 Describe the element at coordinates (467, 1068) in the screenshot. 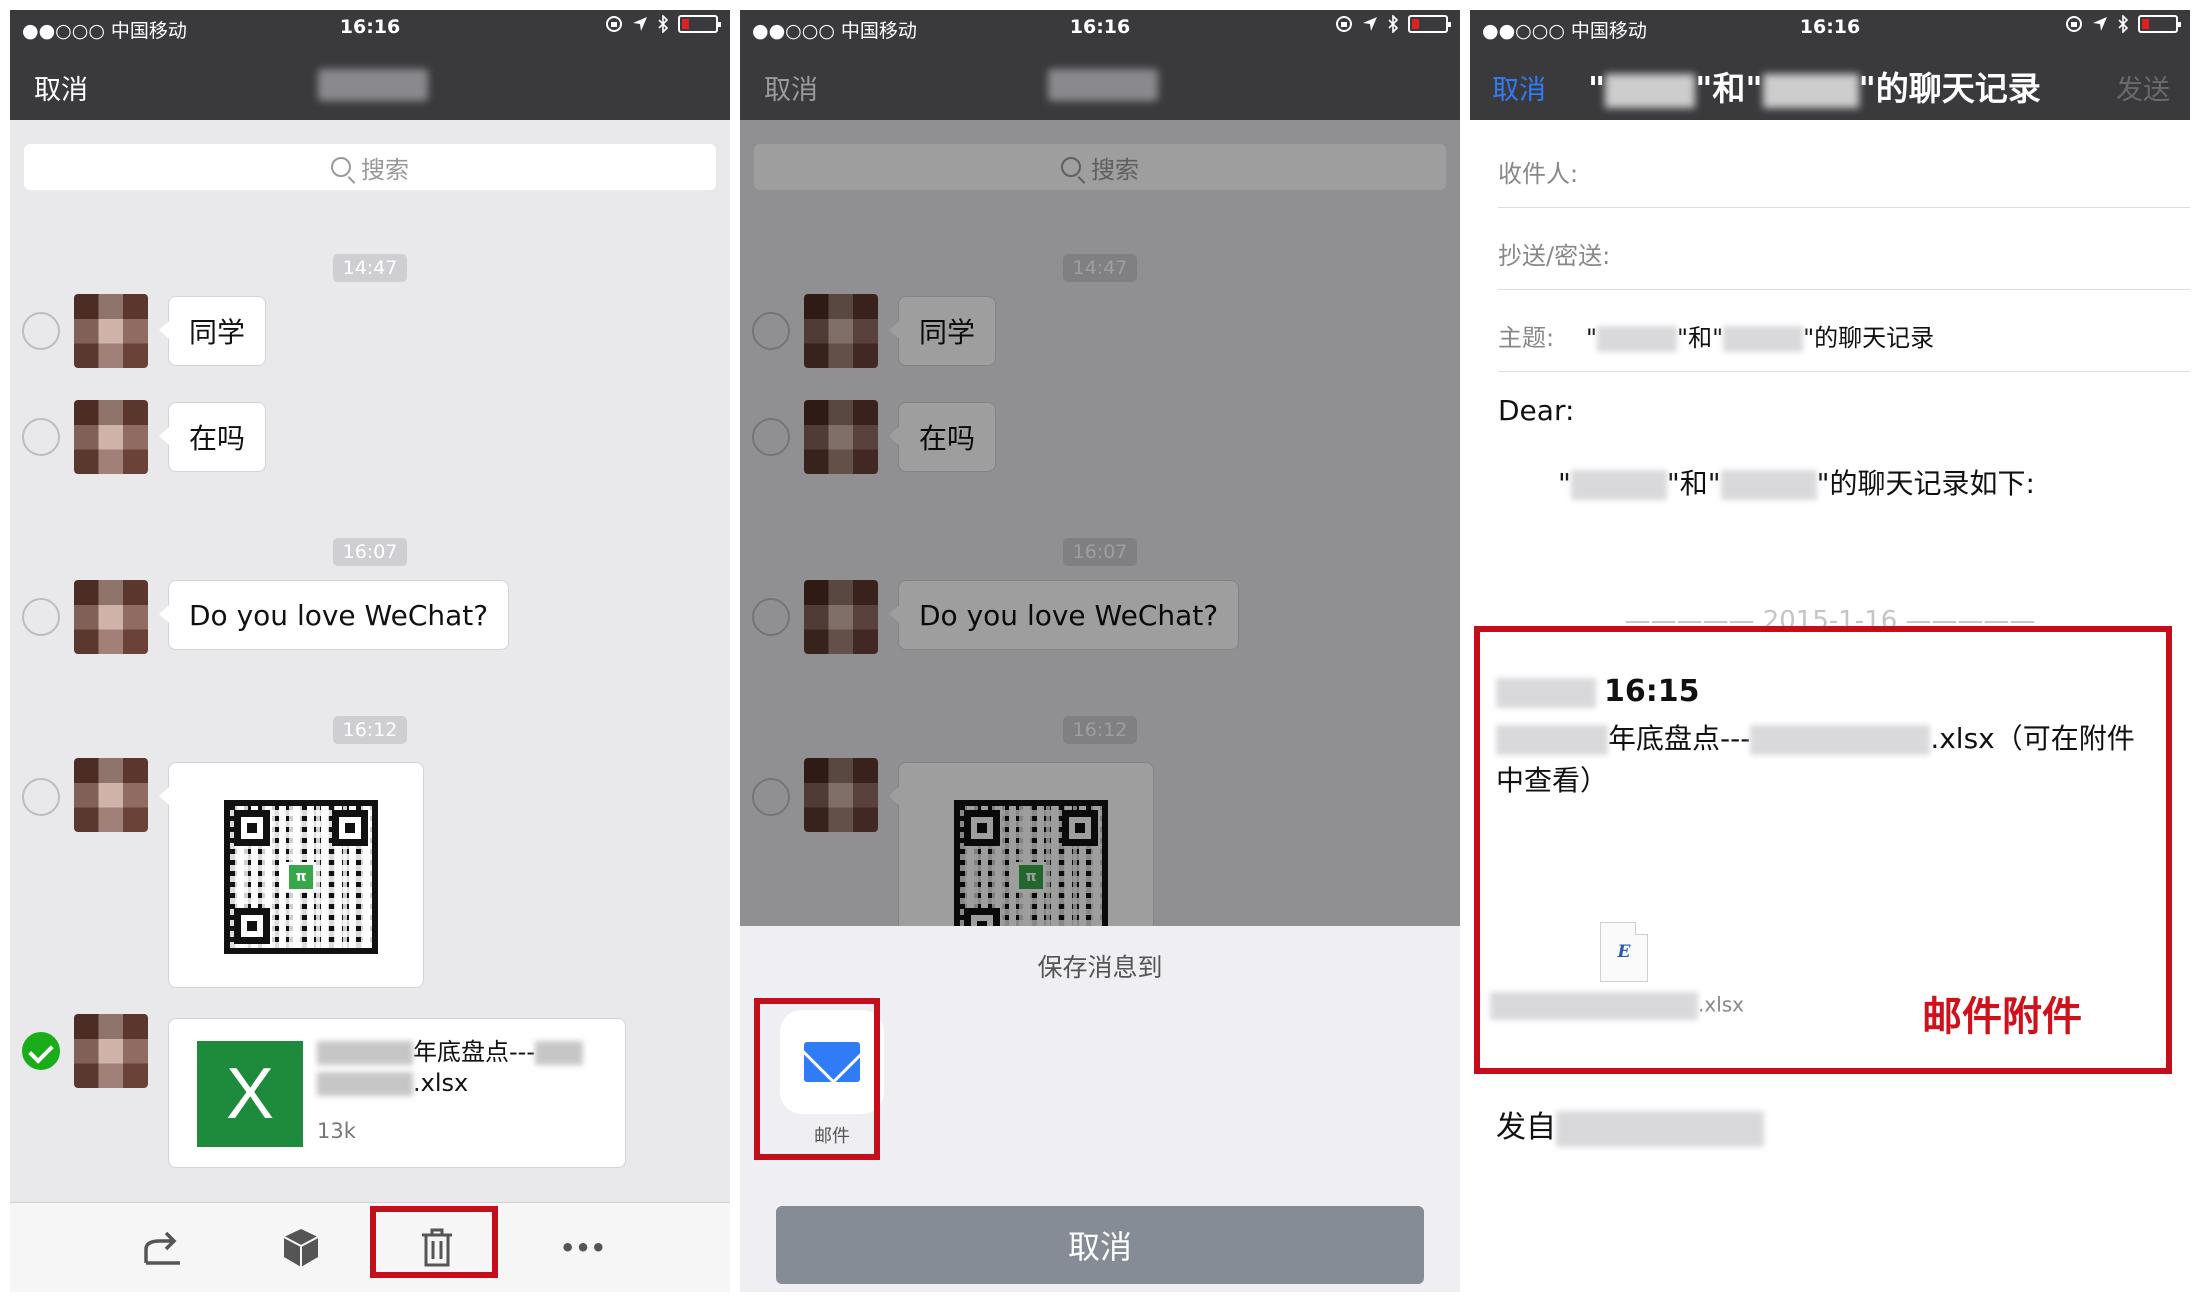

I see `file-name: 年底盘点--- .xlsx` at that location.